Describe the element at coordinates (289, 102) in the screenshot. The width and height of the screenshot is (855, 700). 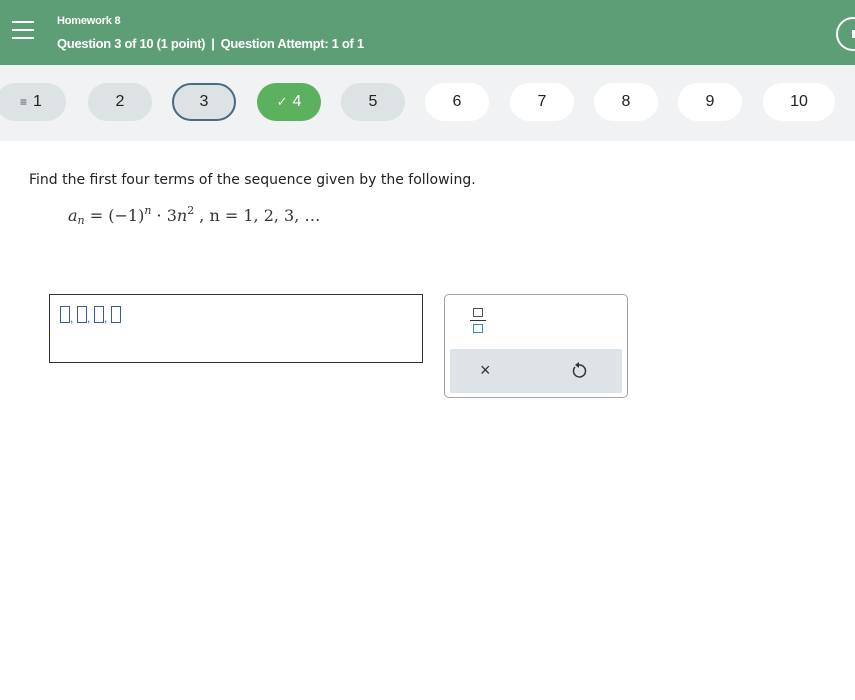
I see `question-nav-4: ✓ 4` at that location.